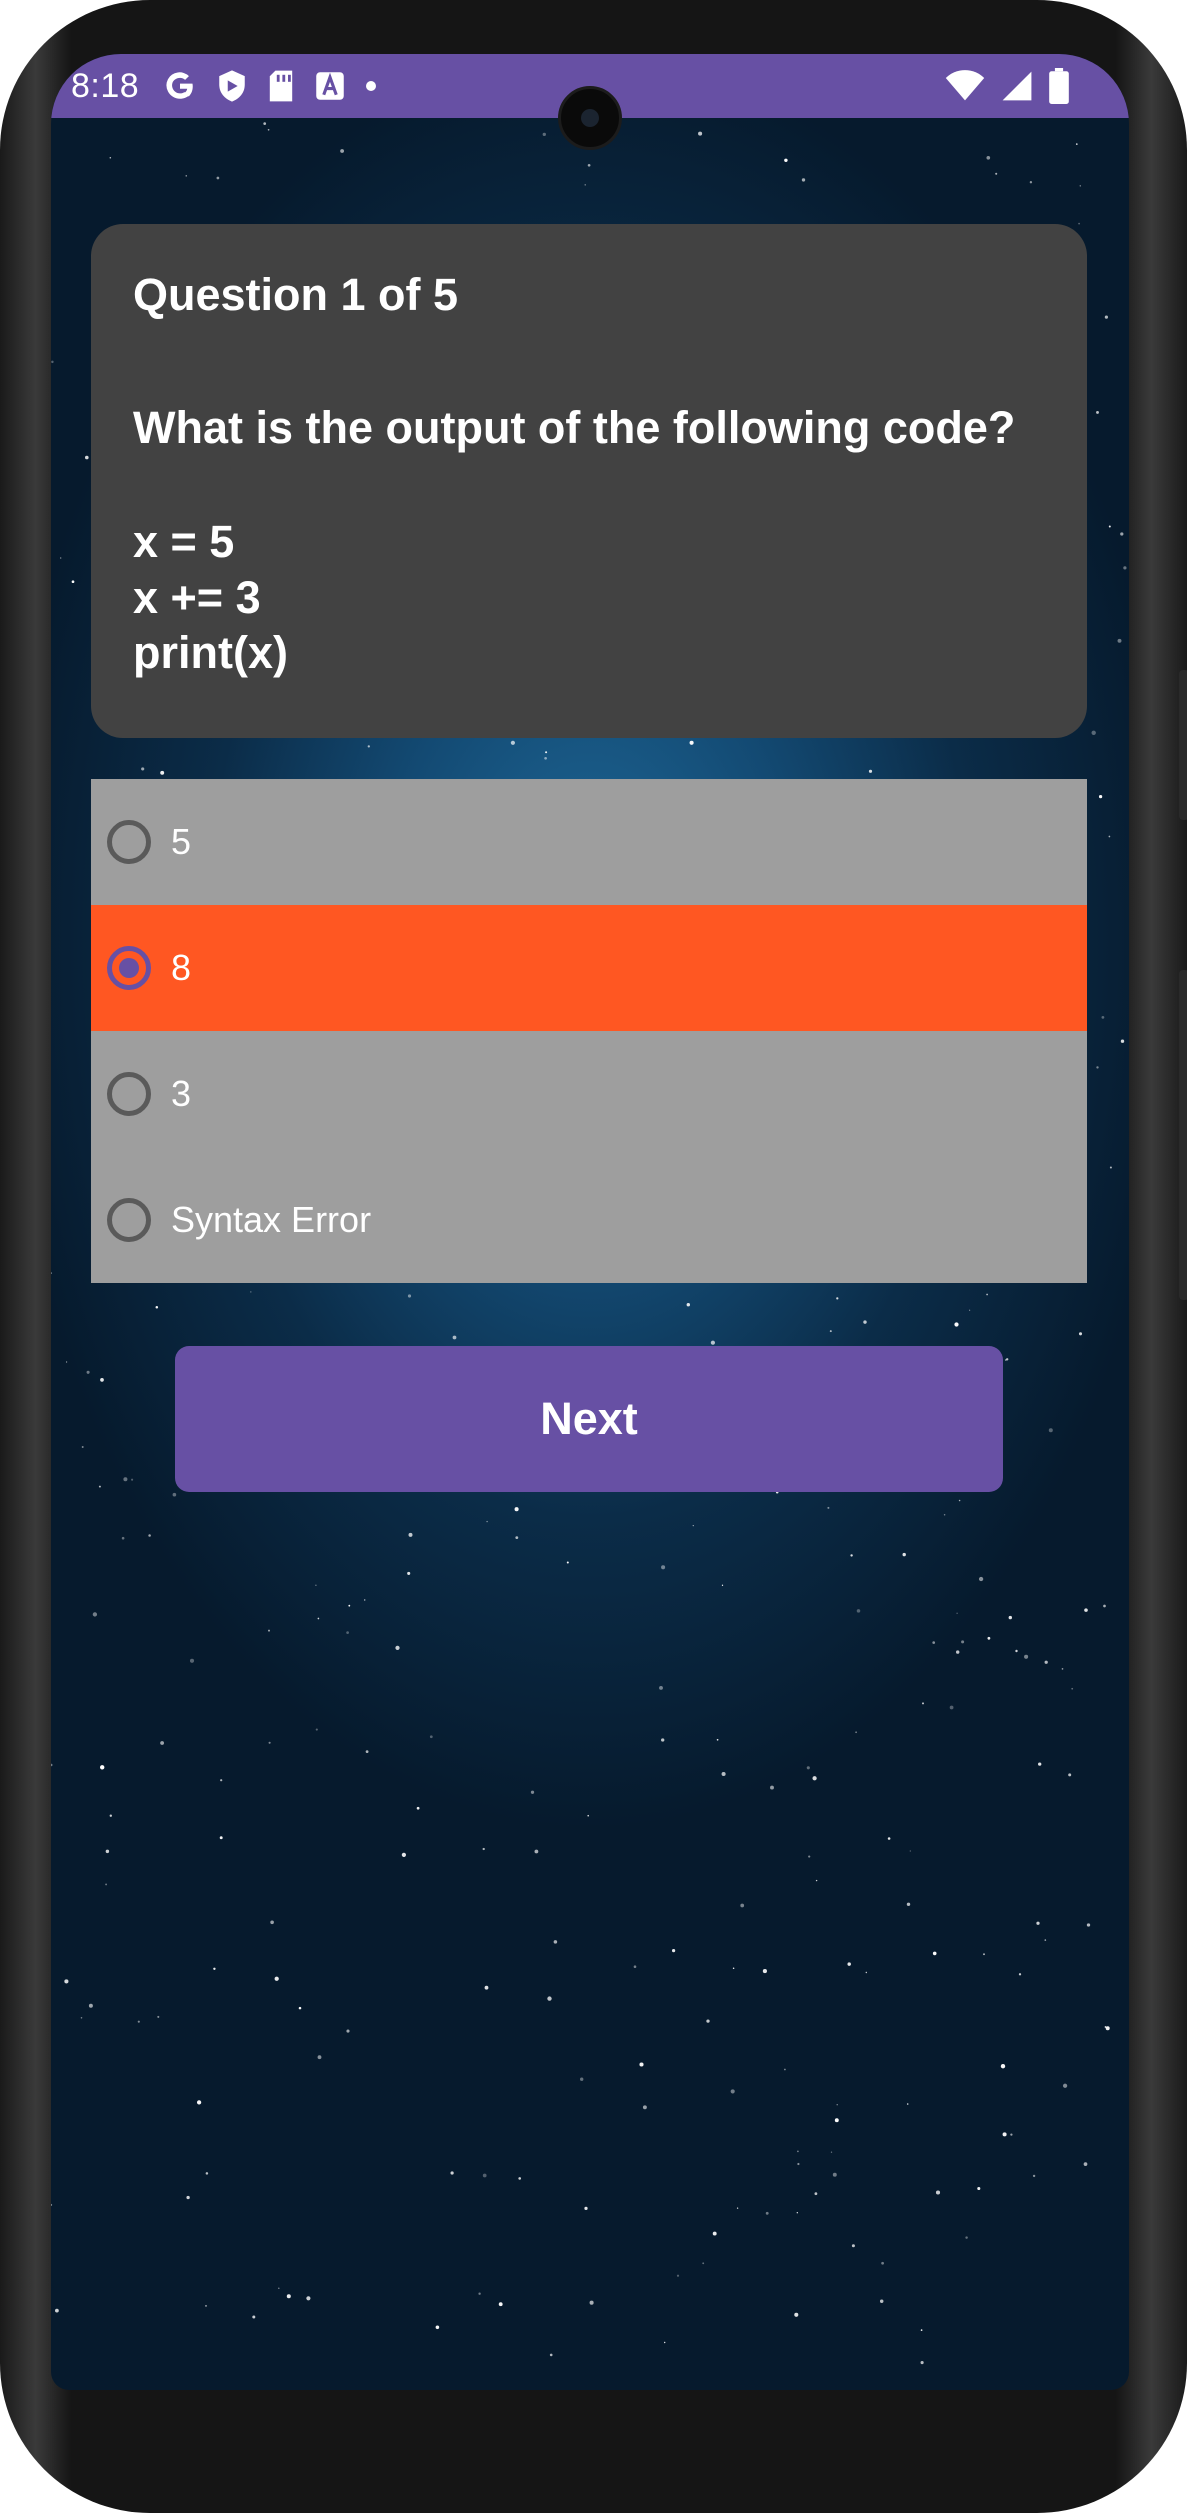 The image size is (1187, 2513). What do you see at coordinates (1059, 86) in the screenshot?
I see `battery-icon` at bounding box center [1059, 86].